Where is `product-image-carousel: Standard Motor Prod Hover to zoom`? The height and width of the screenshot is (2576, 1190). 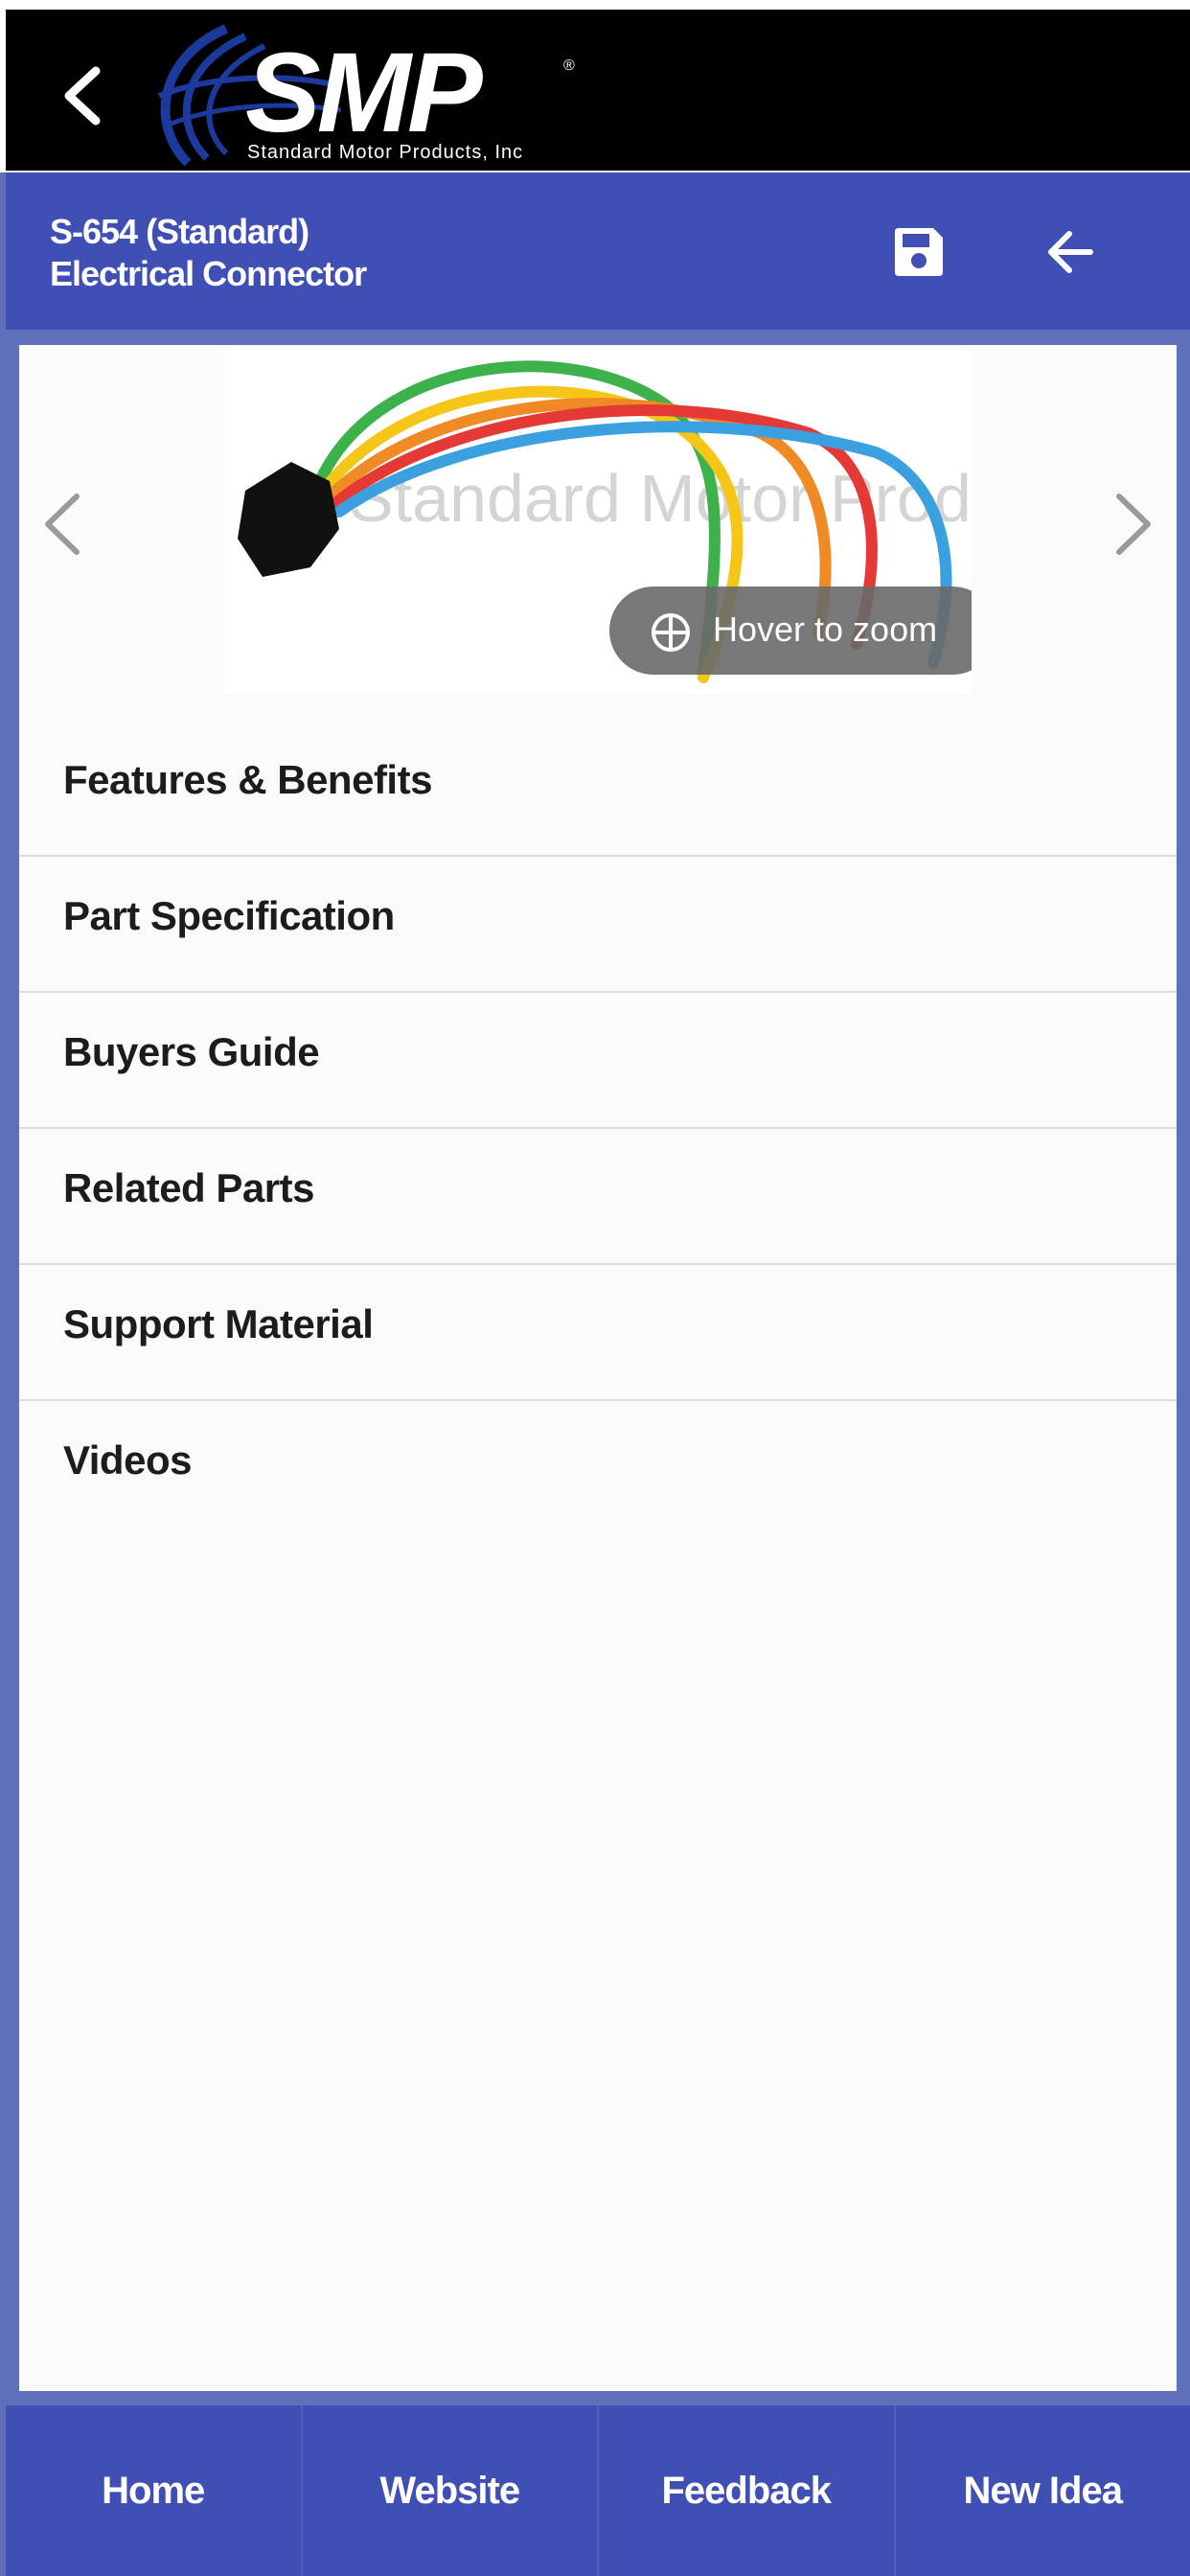
product-image-carousel: Standard Motor Prod Hover to zoom is located at coordinates (598, 523).